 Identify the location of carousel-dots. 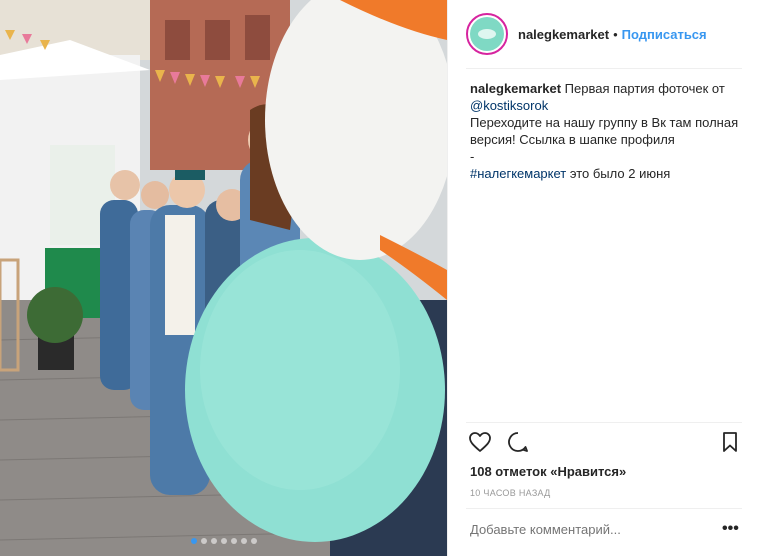
(223, 541).